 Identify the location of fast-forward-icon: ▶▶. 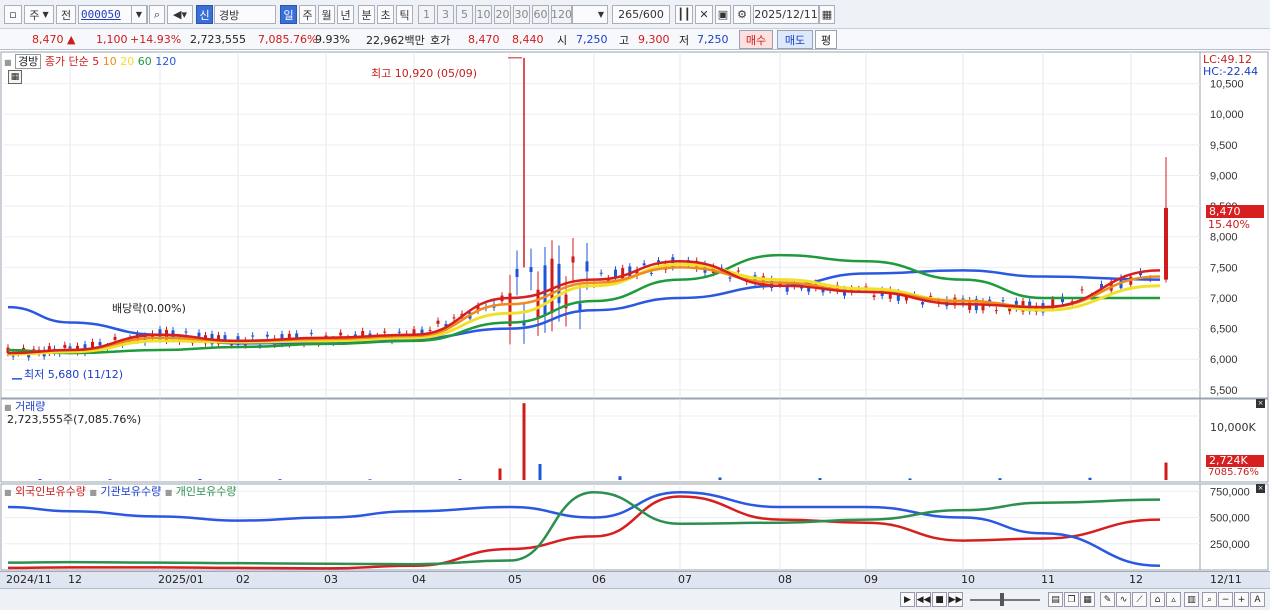
(955, 599).